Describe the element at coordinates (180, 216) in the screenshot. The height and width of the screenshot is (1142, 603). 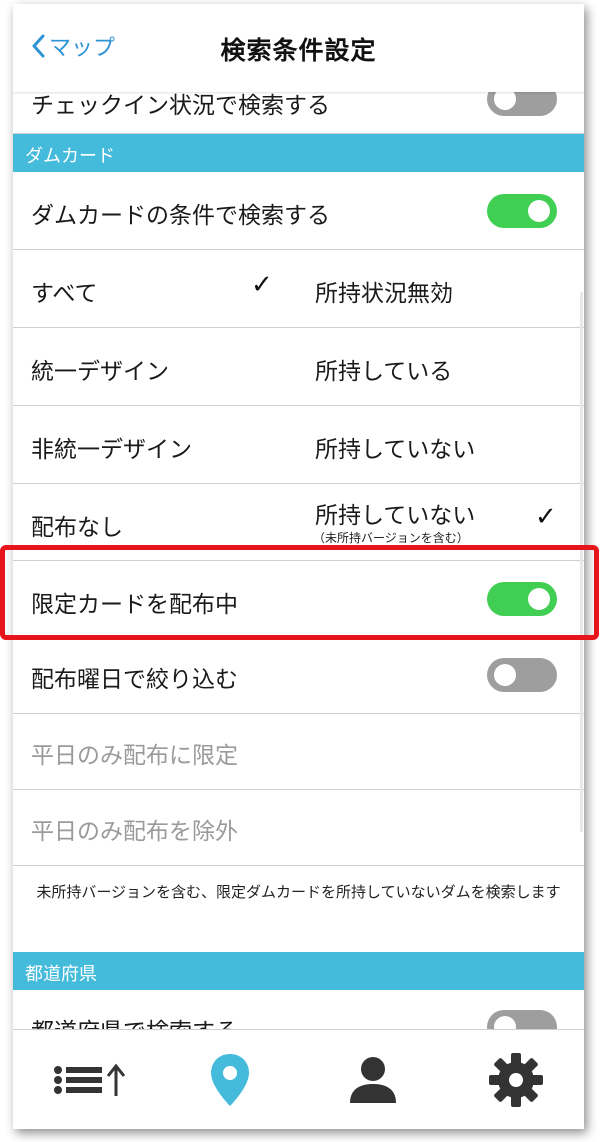
I see `dam-card-search-label: ダムカードの条件で検索する` at that location.